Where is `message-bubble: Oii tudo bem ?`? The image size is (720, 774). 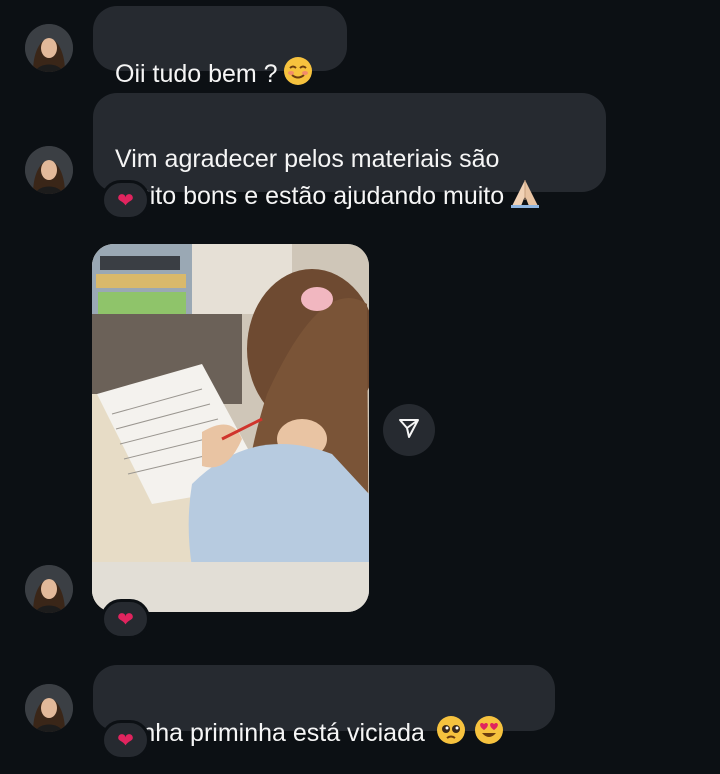
message-bubble: Oii tudo bem ? is located at coordinates (220, 47).